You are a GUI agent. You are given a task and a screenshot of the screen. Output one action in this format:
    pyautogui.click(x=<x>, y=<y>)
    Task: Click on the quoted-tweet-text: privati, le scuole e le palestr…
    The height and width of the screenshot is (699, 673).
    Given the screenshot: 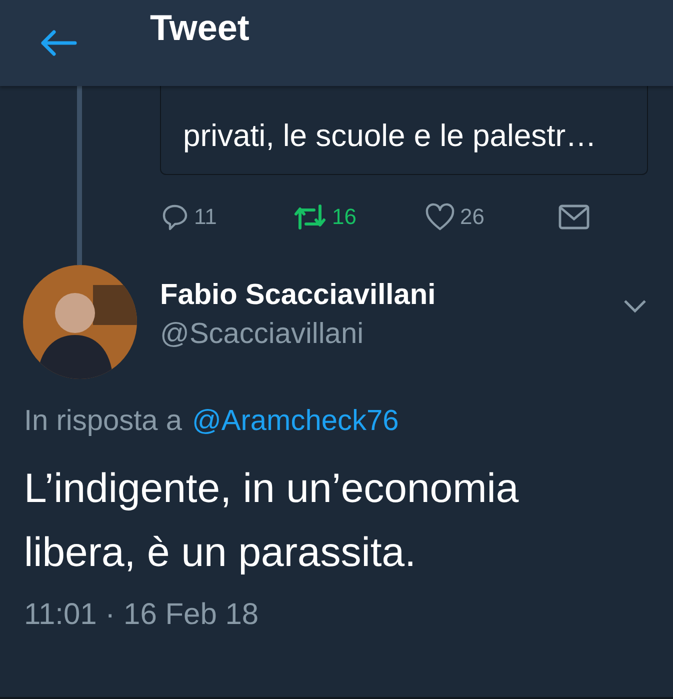 What is the action you would take?
    pyautogui.click(x=390, y=136)
    